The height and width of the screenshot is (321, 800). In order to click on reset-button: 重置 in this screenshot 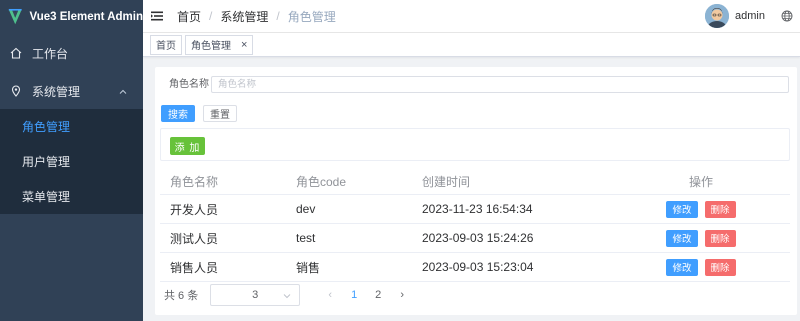, I will do `click(220, 113)`.